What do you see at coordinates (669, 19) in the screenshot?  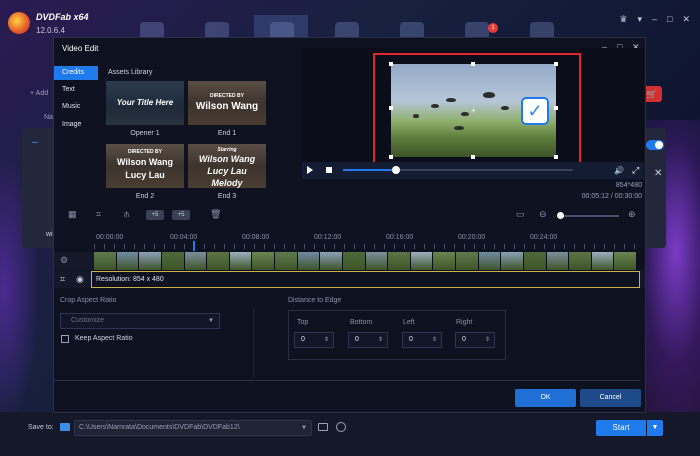 I see `maximize-icon: □` at bounding box center [669, 19].